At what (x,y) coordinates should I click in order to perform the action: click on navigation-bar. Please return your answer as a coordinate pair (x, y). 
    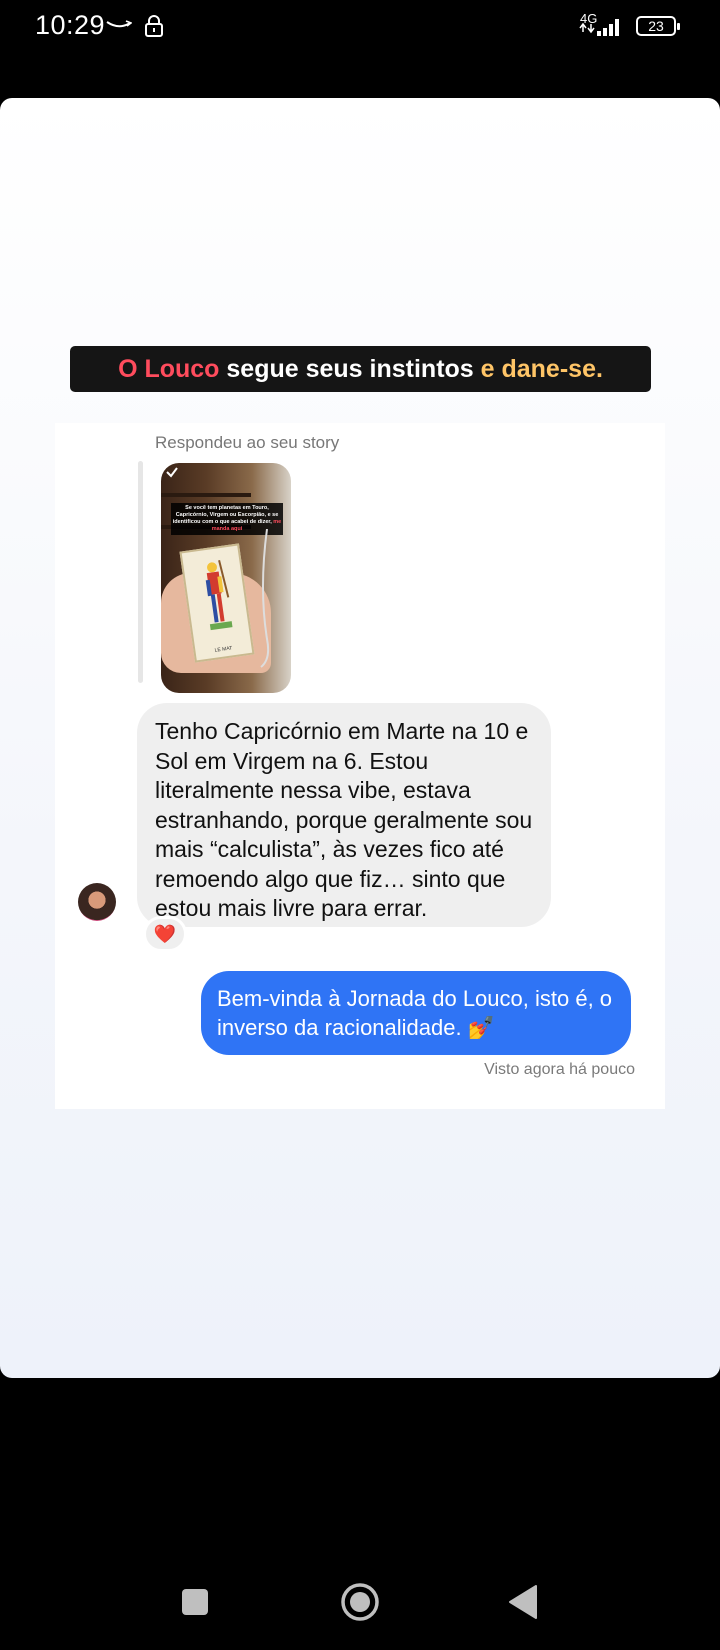
    Looking at the image, I should click on (360, 1605).